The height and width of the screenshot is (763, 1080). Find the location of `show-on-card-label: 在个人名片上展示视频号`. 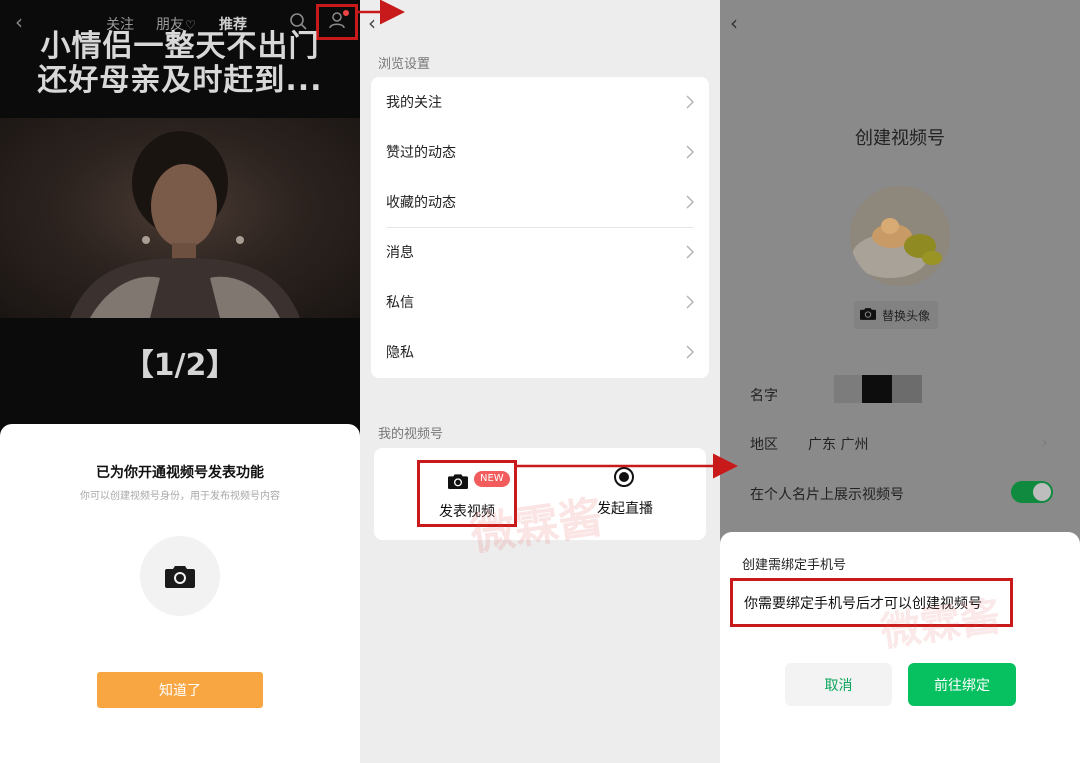

show-on-card-label: 在个人名片上展示视频号 is located at coordinates (827, 495).